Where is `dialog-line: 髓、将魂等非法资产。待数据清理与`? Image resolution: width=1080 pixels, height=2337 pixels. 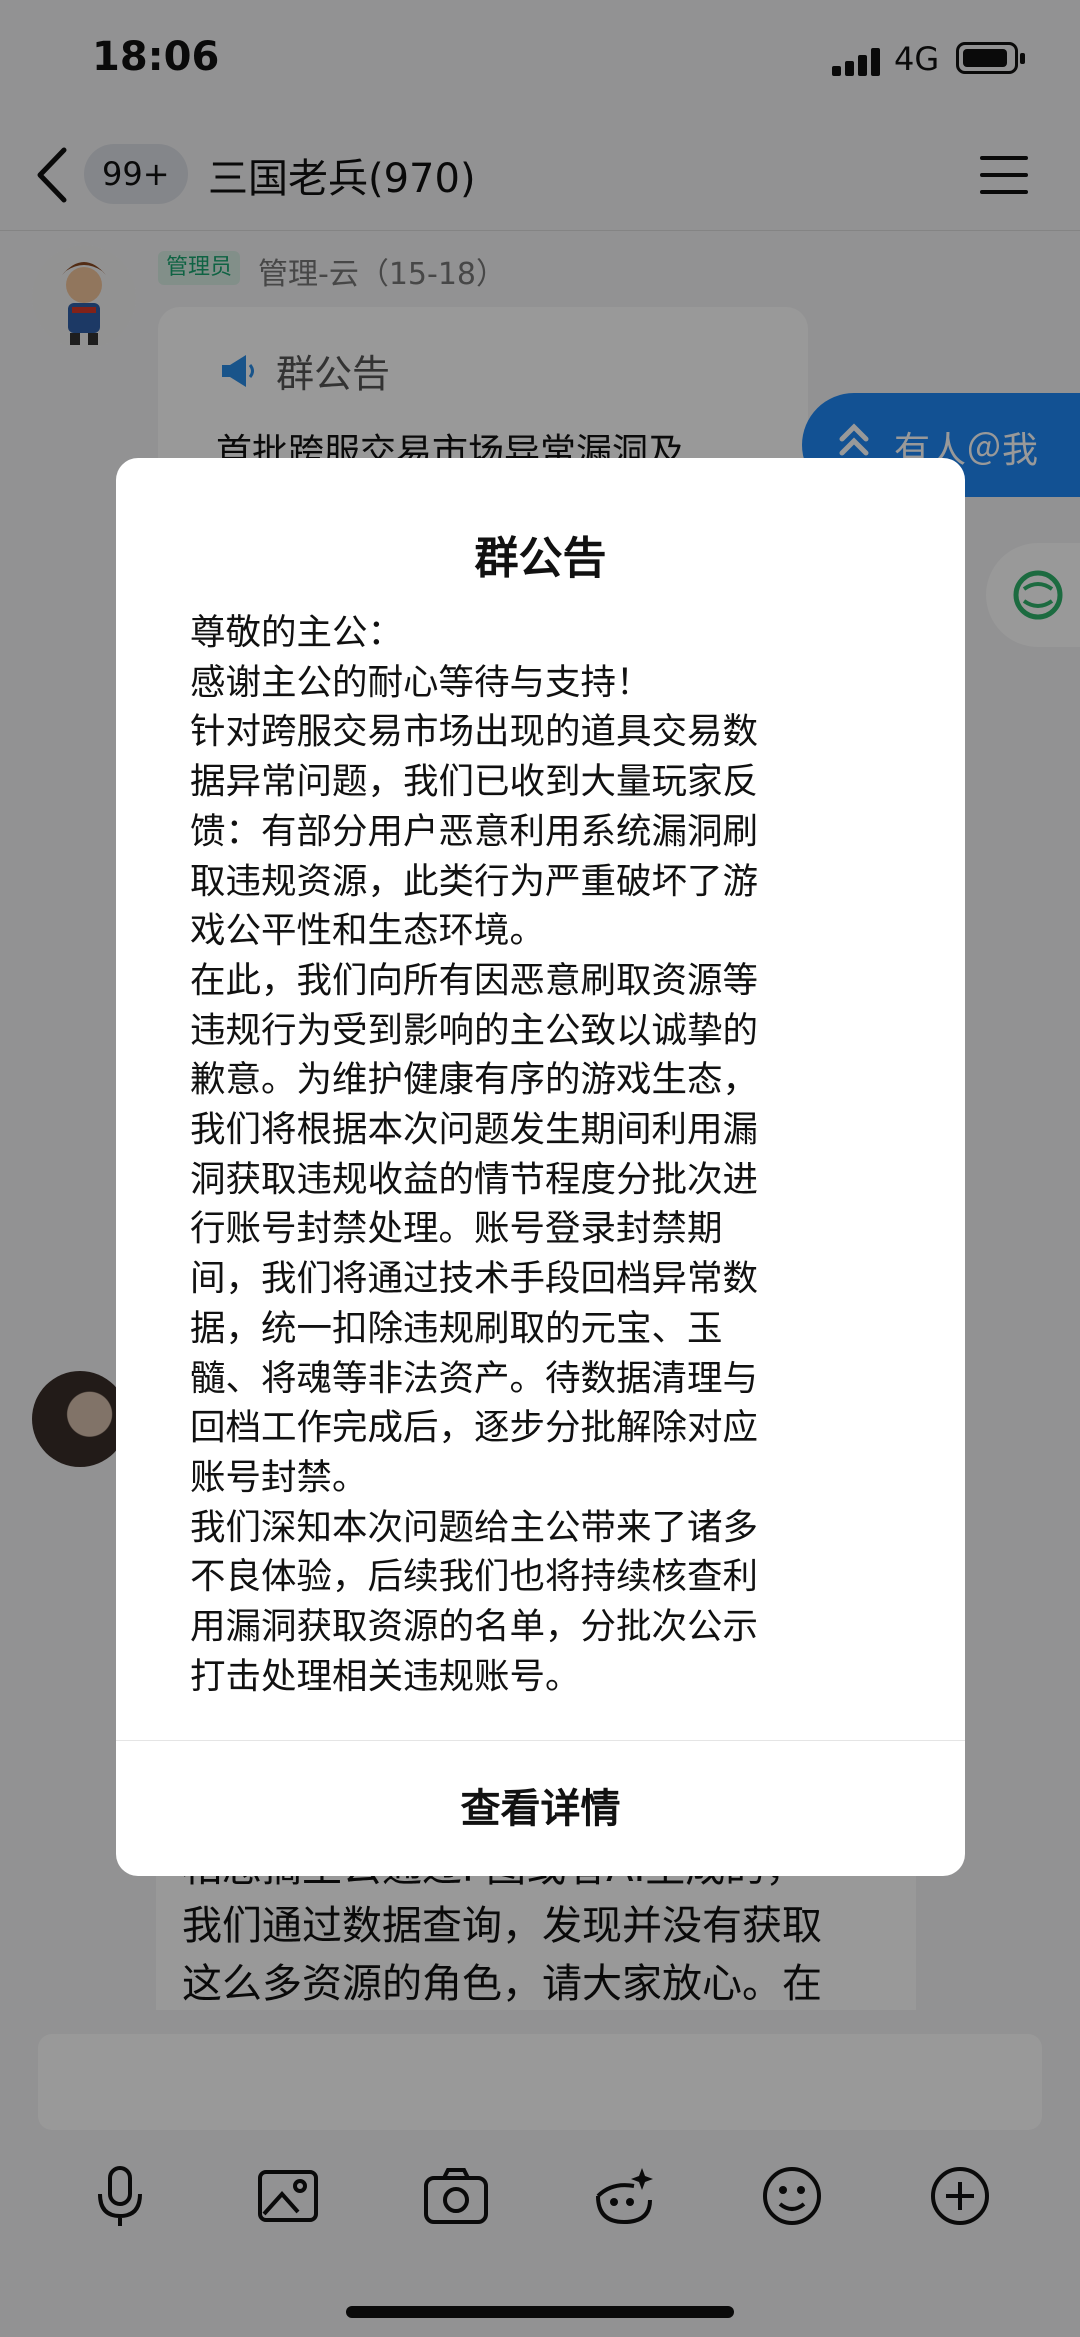
dialog-line: 髓、将魂等非法资产。待数据清理与 is located at coordinates (474, 1378).